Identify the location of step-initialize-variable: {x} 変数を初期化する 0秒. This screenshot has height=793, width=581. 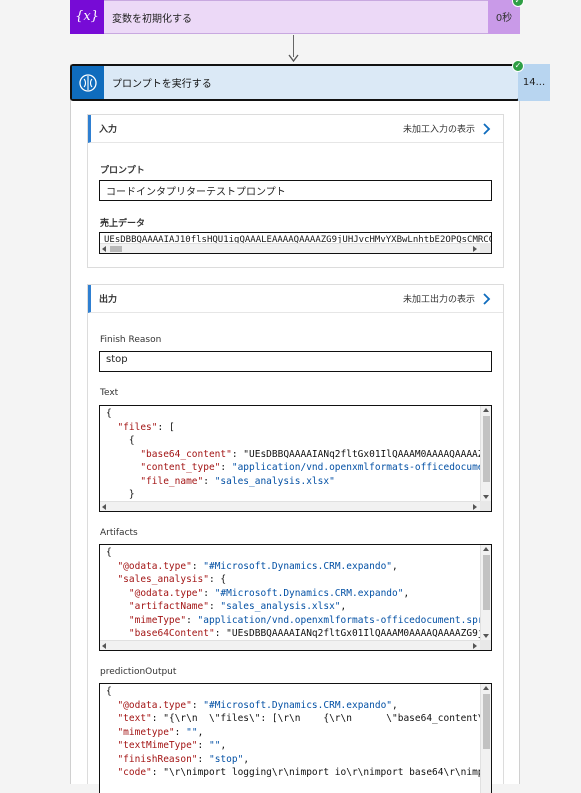
(295, 17).